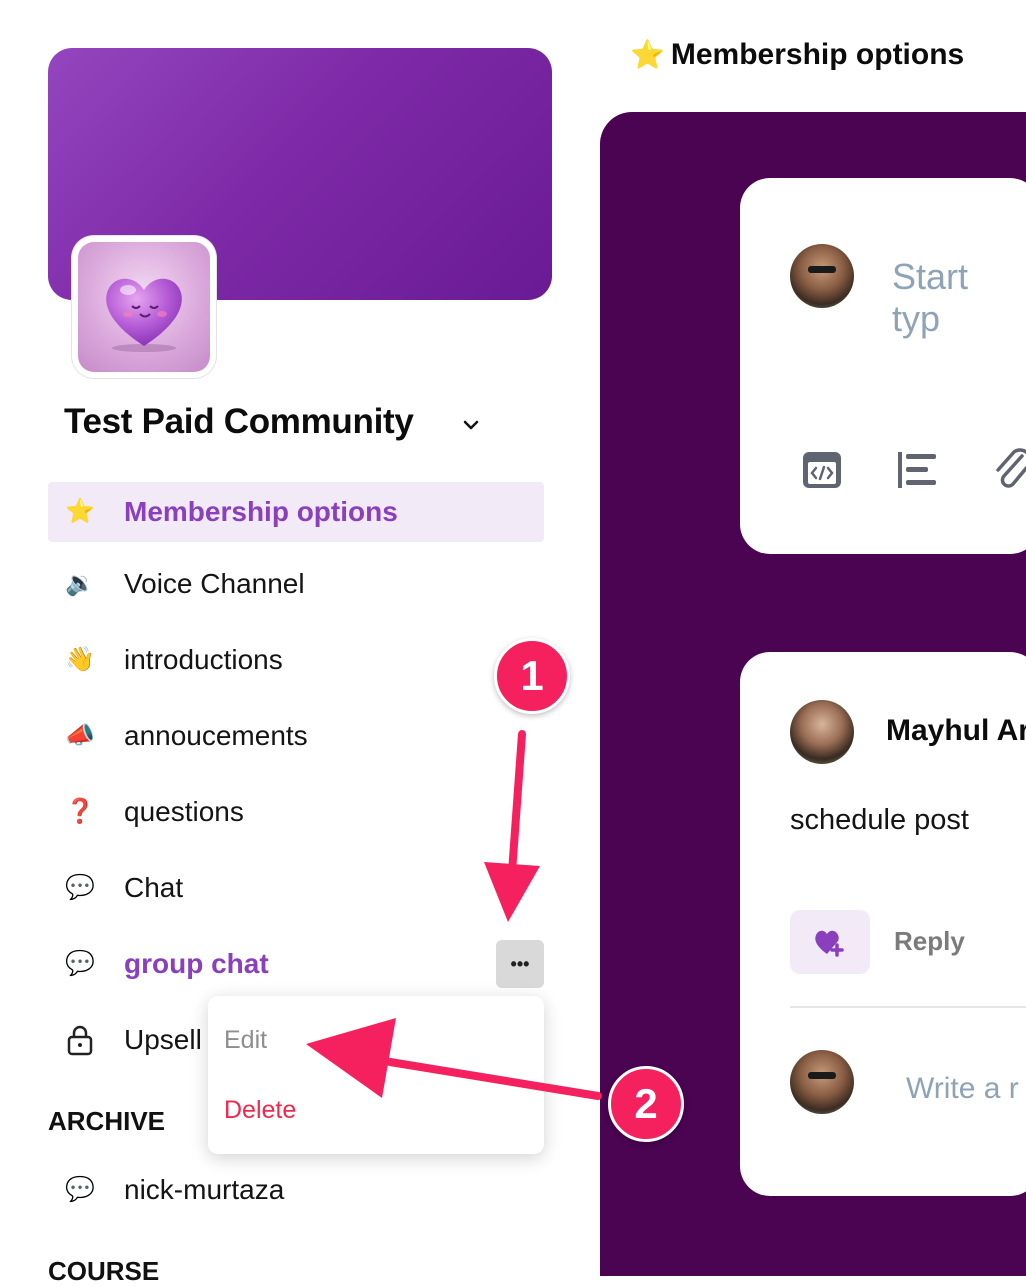 Image resolution: width=1026 pixels, height=1287 pixels. I want to click on sidebar-item-label: questions, so click(184, 811).